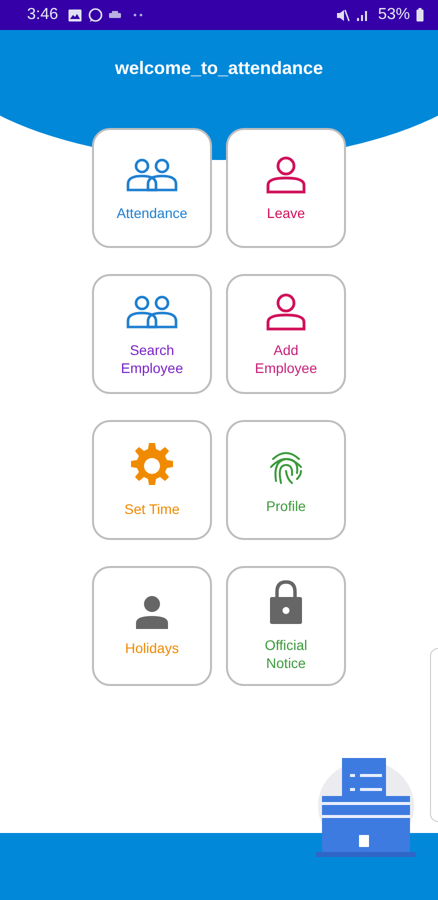 This screenshot has height=900, width=438. I want to click on menu-tile: Leave, so click(286, 188).